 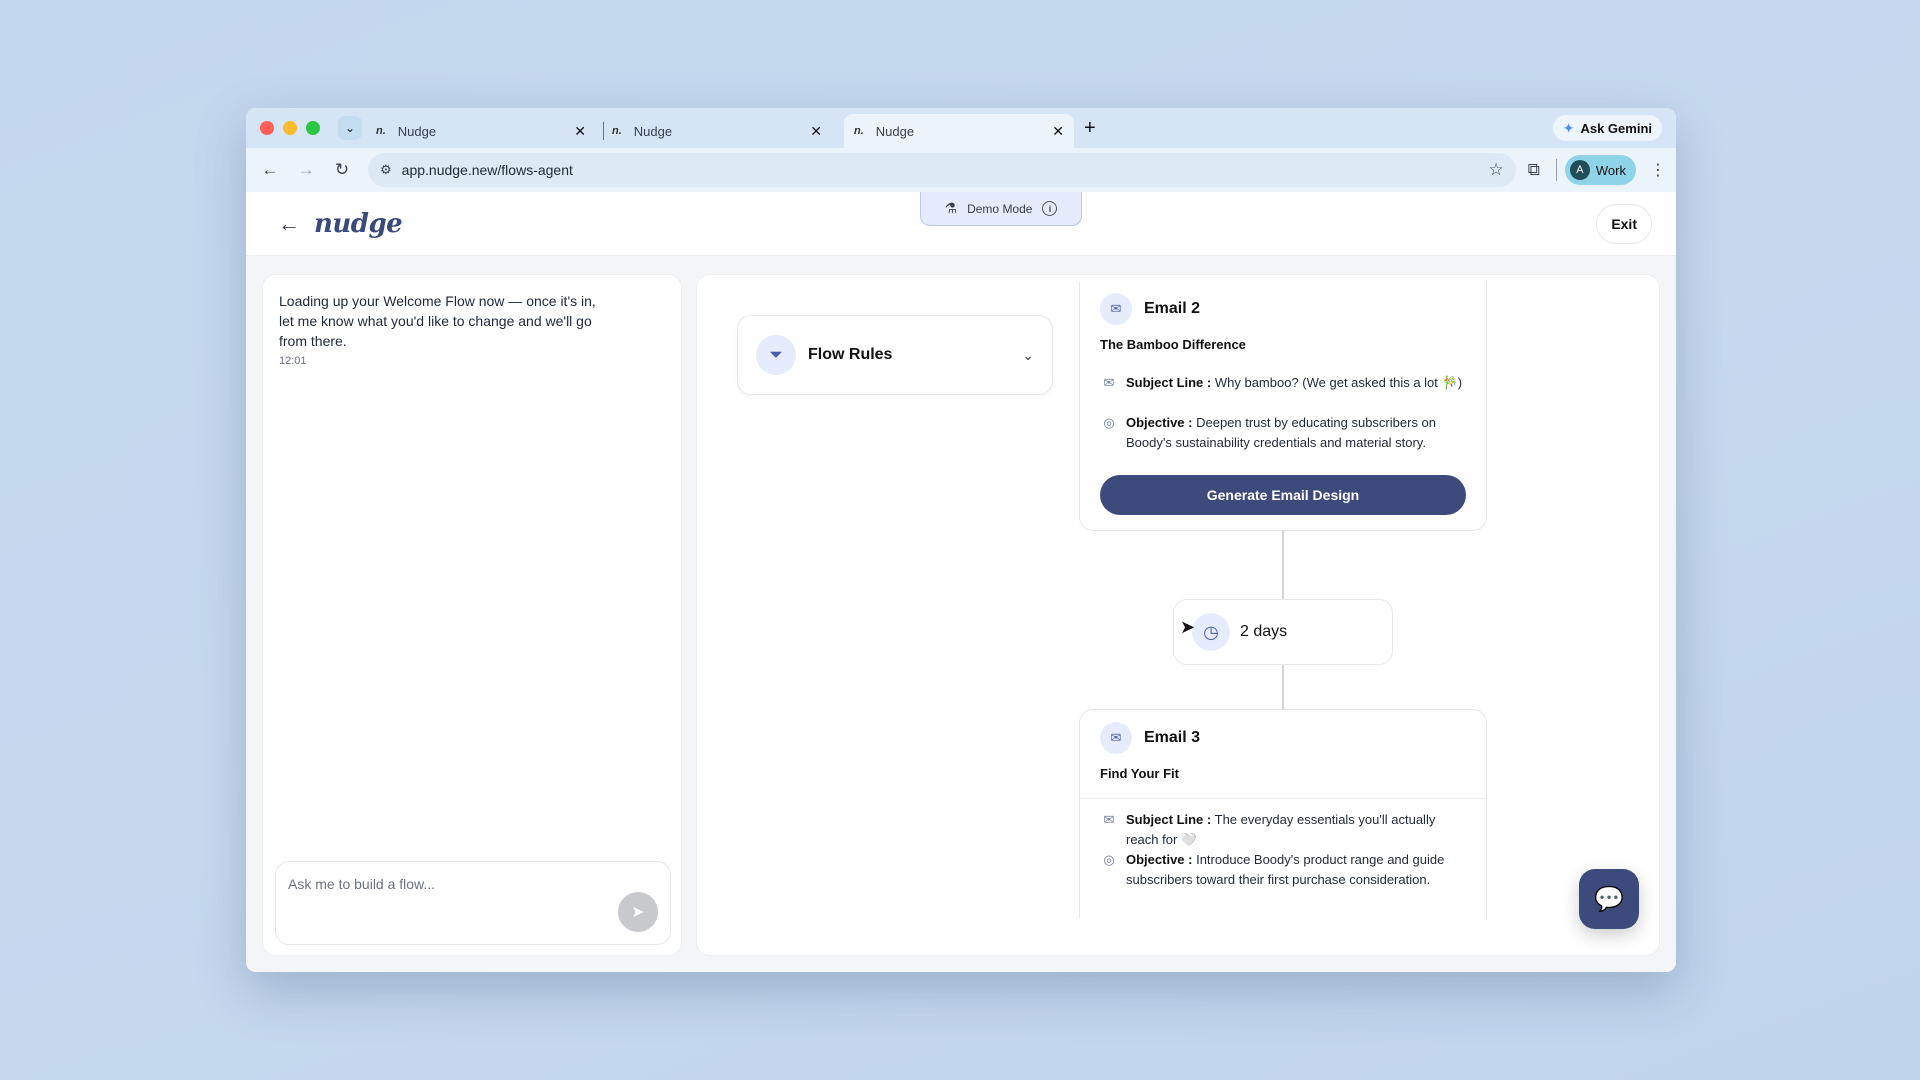 I want to click on minimize-window-button, so click(x=290, y=128).